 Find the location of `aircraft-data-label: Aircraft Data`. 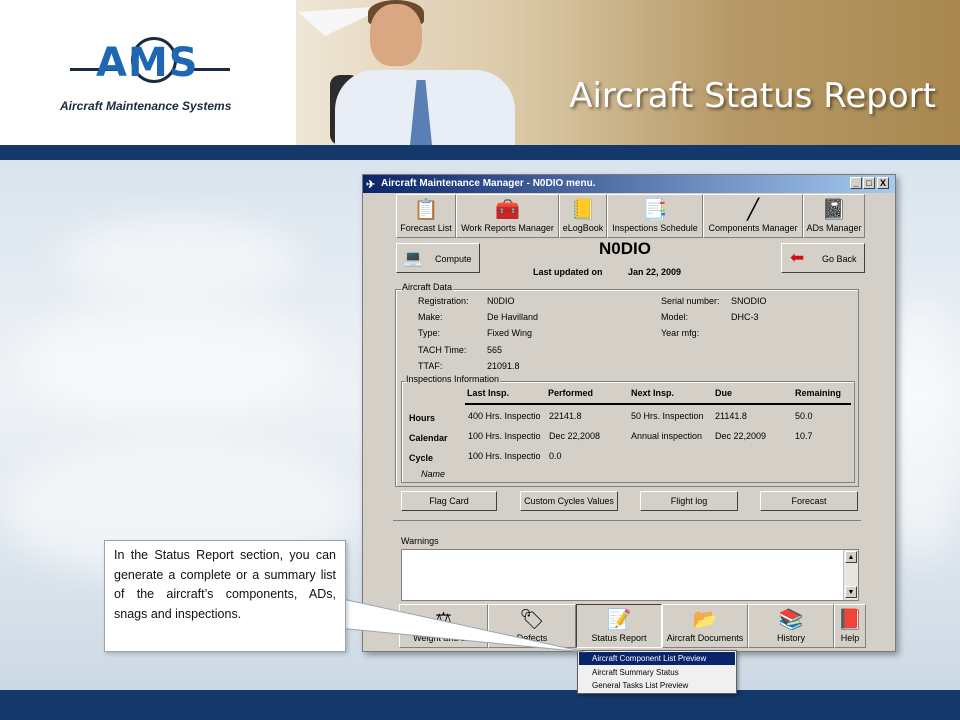

aircraft-data-label: Aircraft Data is located at coordinates (427, 287).